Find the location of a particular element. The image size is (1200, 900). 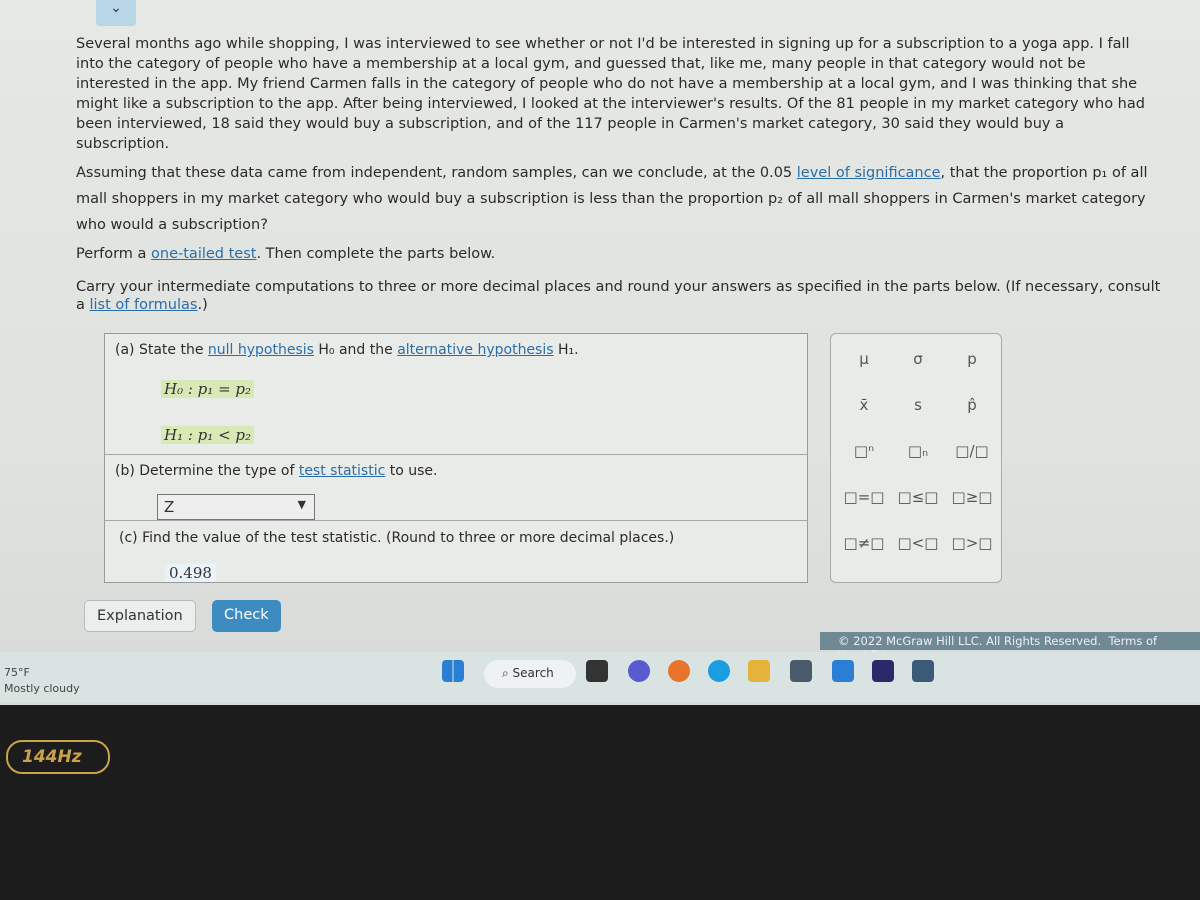

null-hypothesis-link: null hypothesis is located at coordinates (261, 350).